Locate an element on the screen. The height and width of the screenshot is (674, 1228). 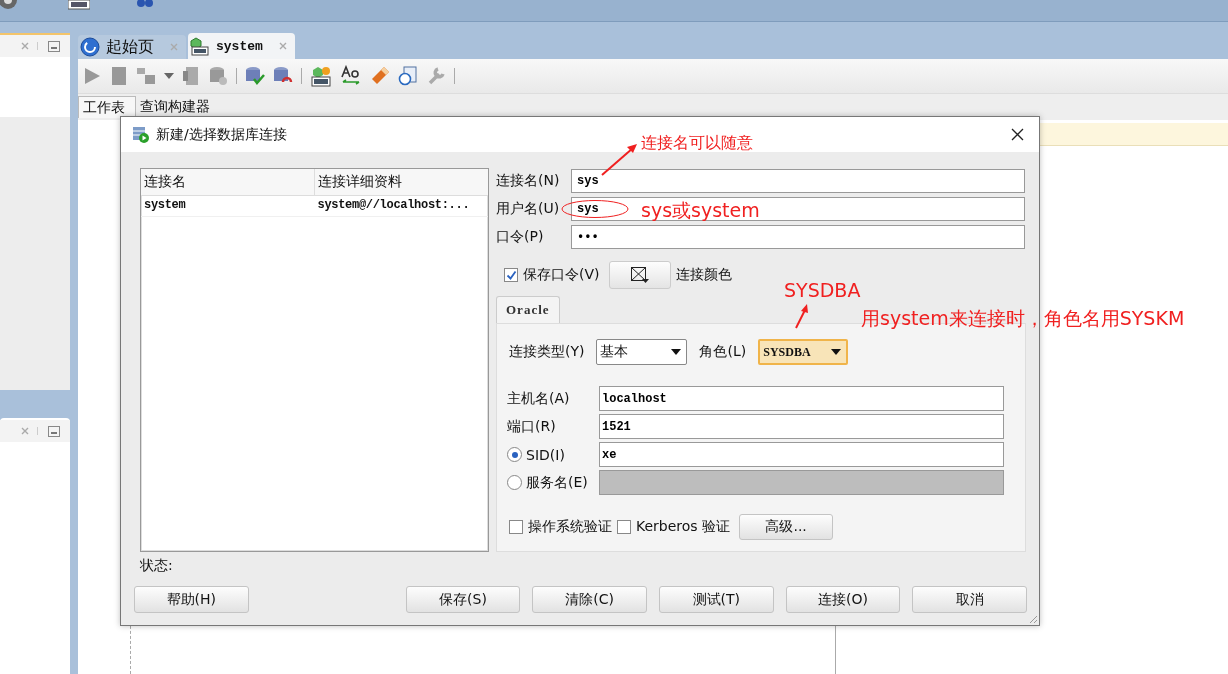
worksheet-tab: 查询构建器 is located at coordinates (178, 106).